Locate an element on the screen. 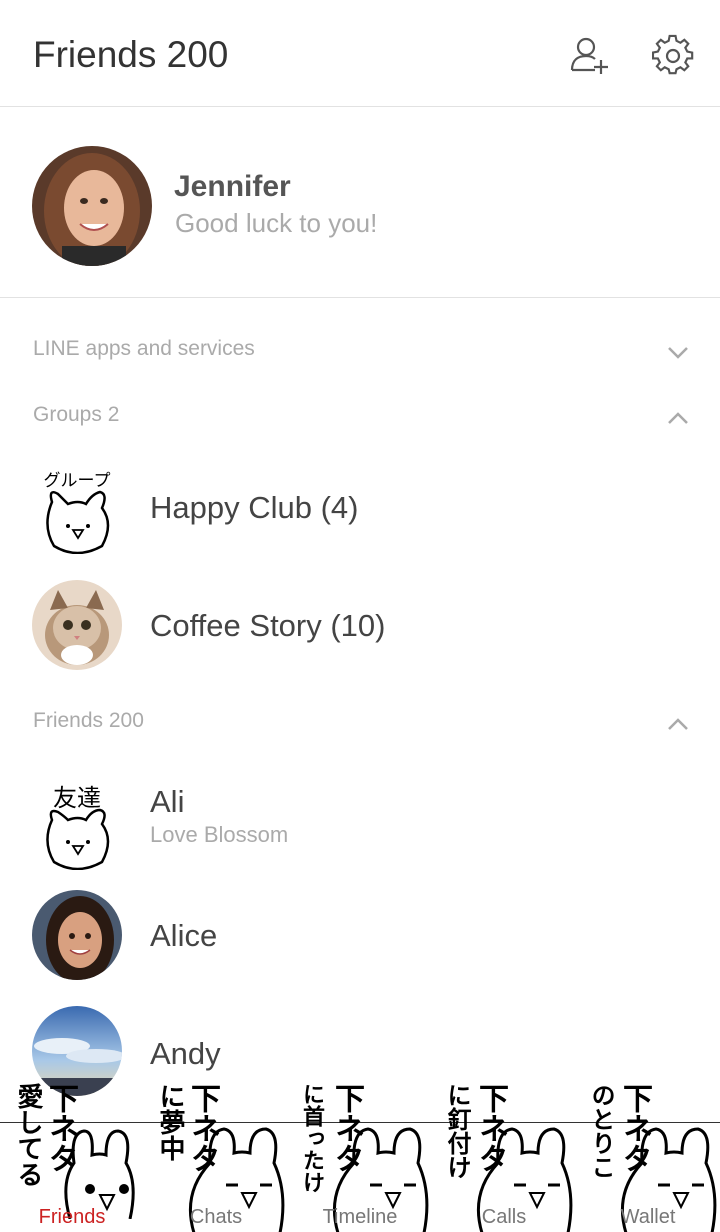 The image size is (720, 1232). group-name: Happy Club (4) is located at coordinates (254, 507).